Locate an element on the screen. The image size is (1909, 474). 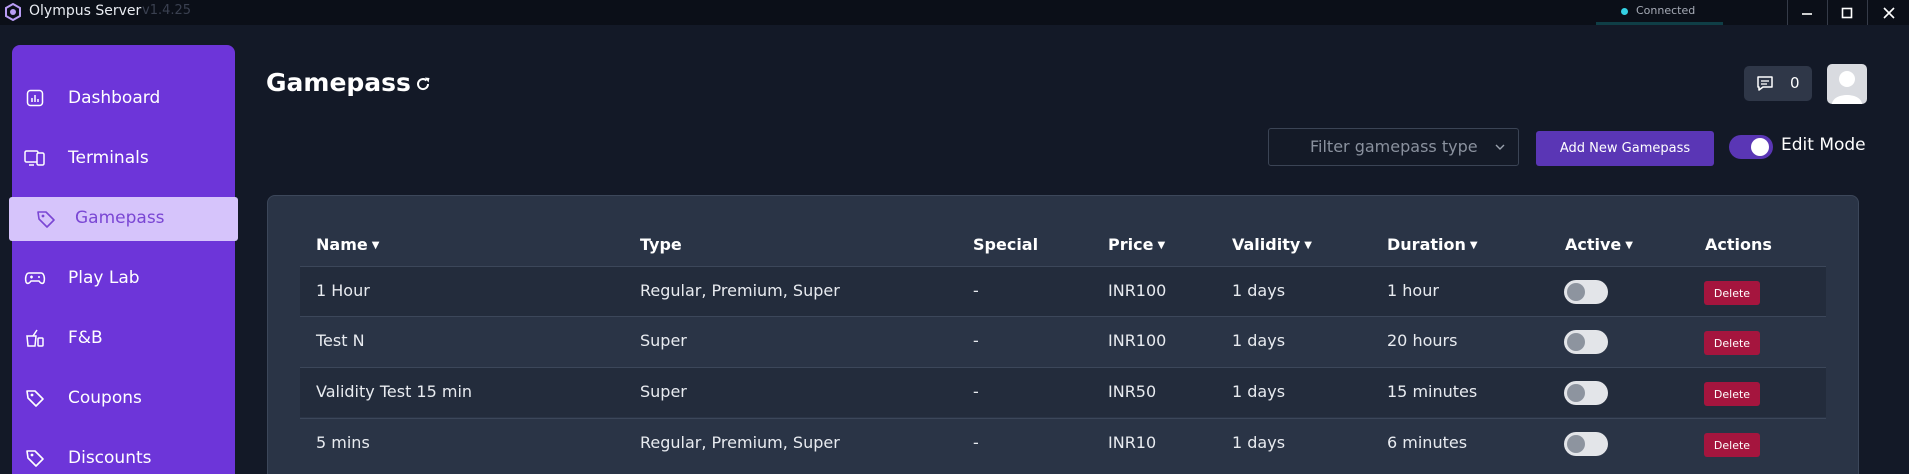
column-header-active: Active ▼ is located at coordinates (1599, 244).